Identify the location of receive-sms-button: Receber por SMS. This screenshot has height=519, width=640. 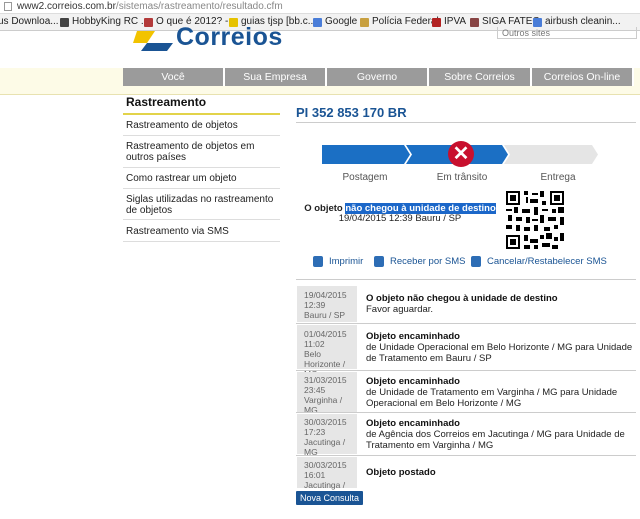
(420, 261).